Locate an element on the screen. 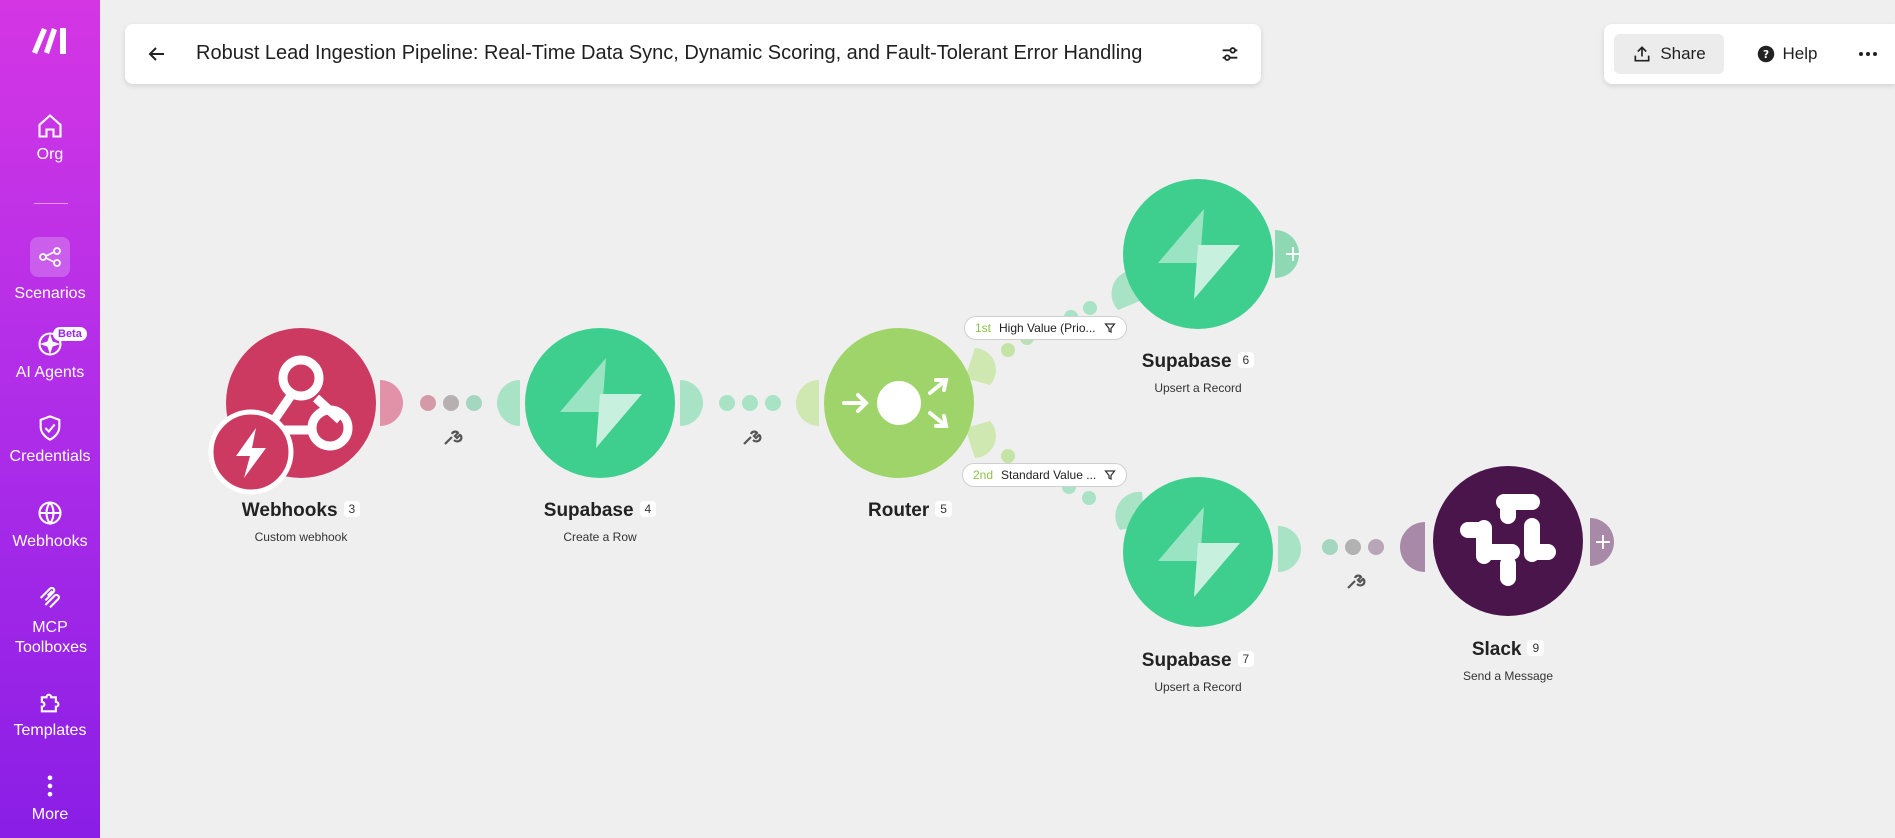 The width and height of the screenshot is (1895, 838). node-label-router: Router 5 is located at coordinates (910, 511).